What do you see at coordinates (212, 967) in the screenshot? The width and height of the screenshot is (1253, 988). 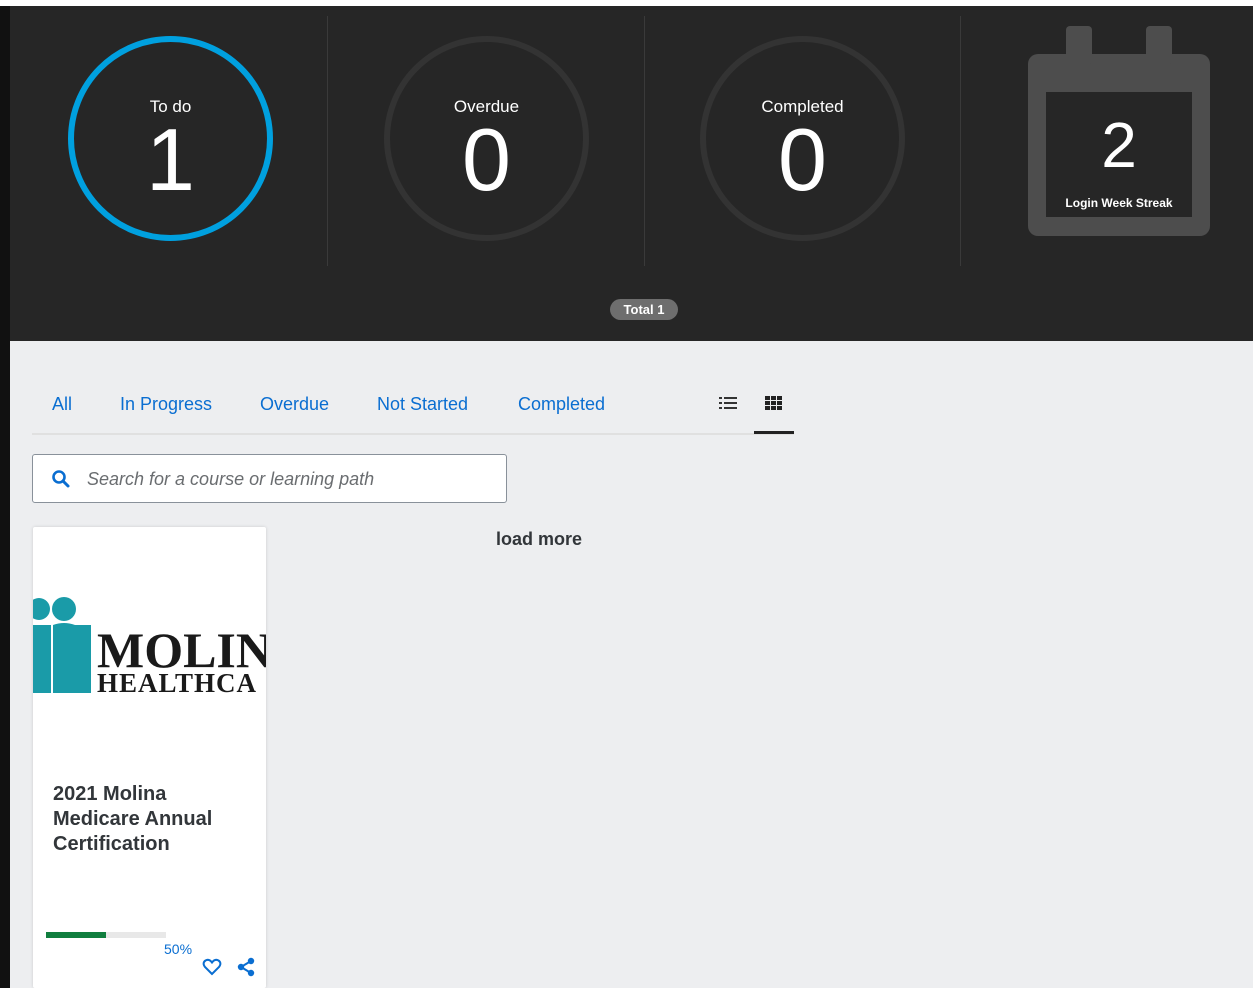 I see `heart-icon` at bounding box center [212, 967].